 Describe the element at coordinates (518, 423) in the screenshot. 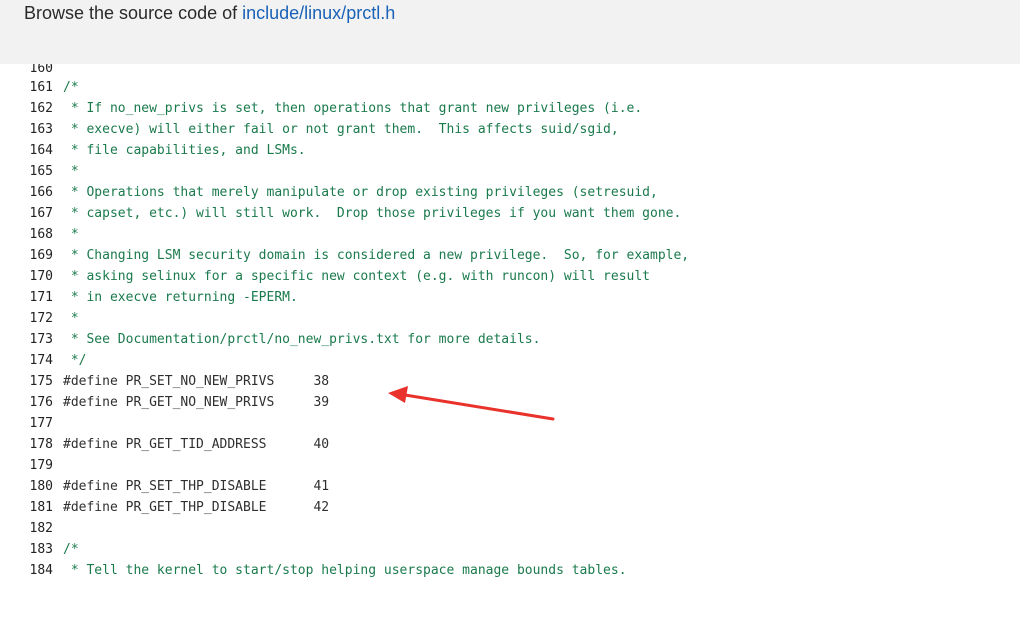

I see `code-line-177: 177` at that location.